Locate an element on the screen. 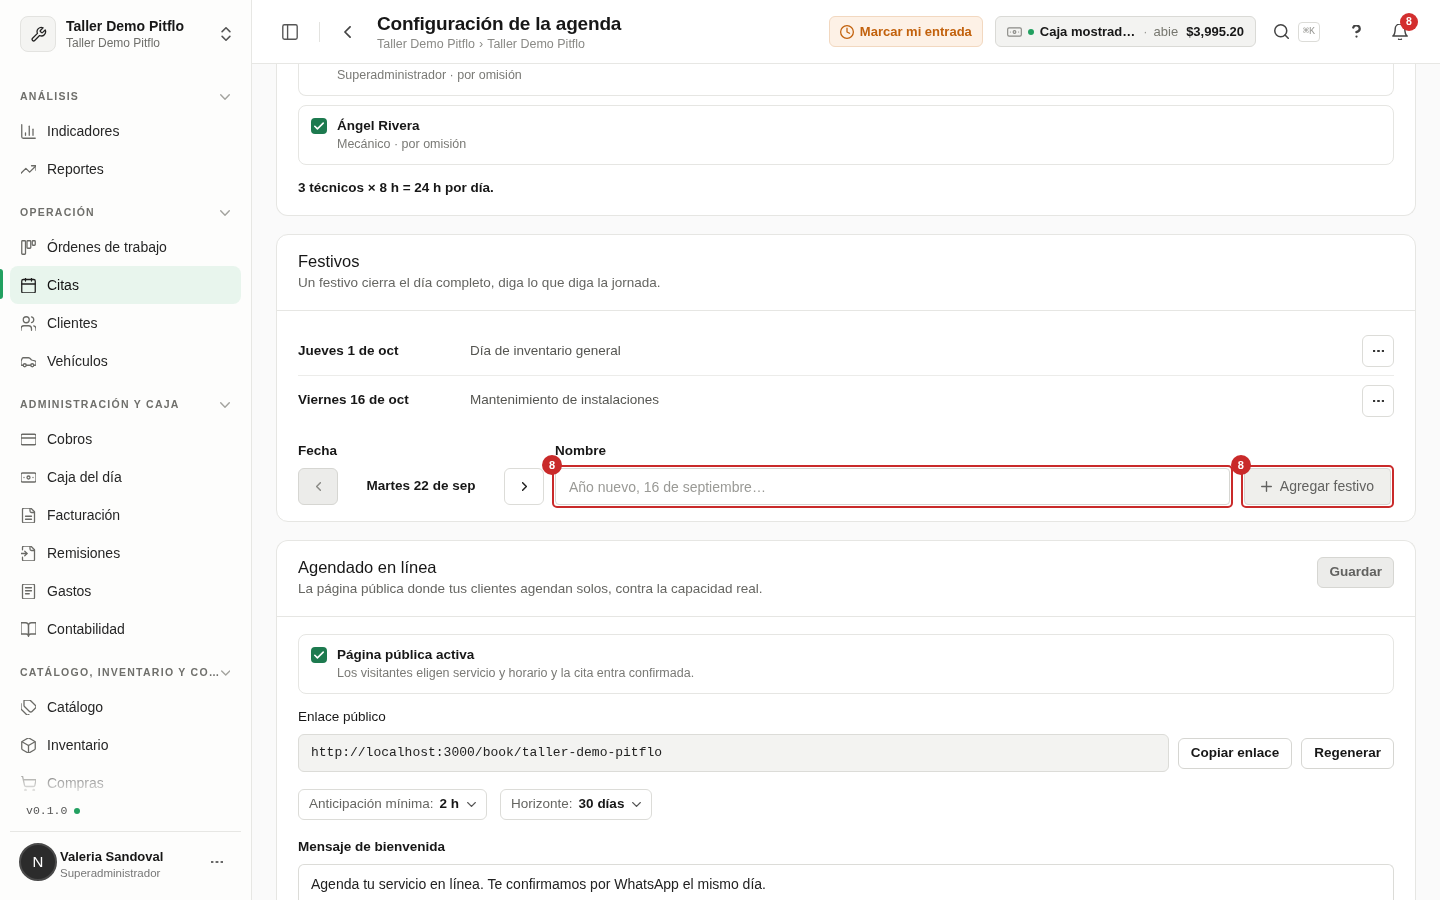 The width and height of the screenshot is (1440, 900). field-label: Fecha is located at coordinates (318, 451).